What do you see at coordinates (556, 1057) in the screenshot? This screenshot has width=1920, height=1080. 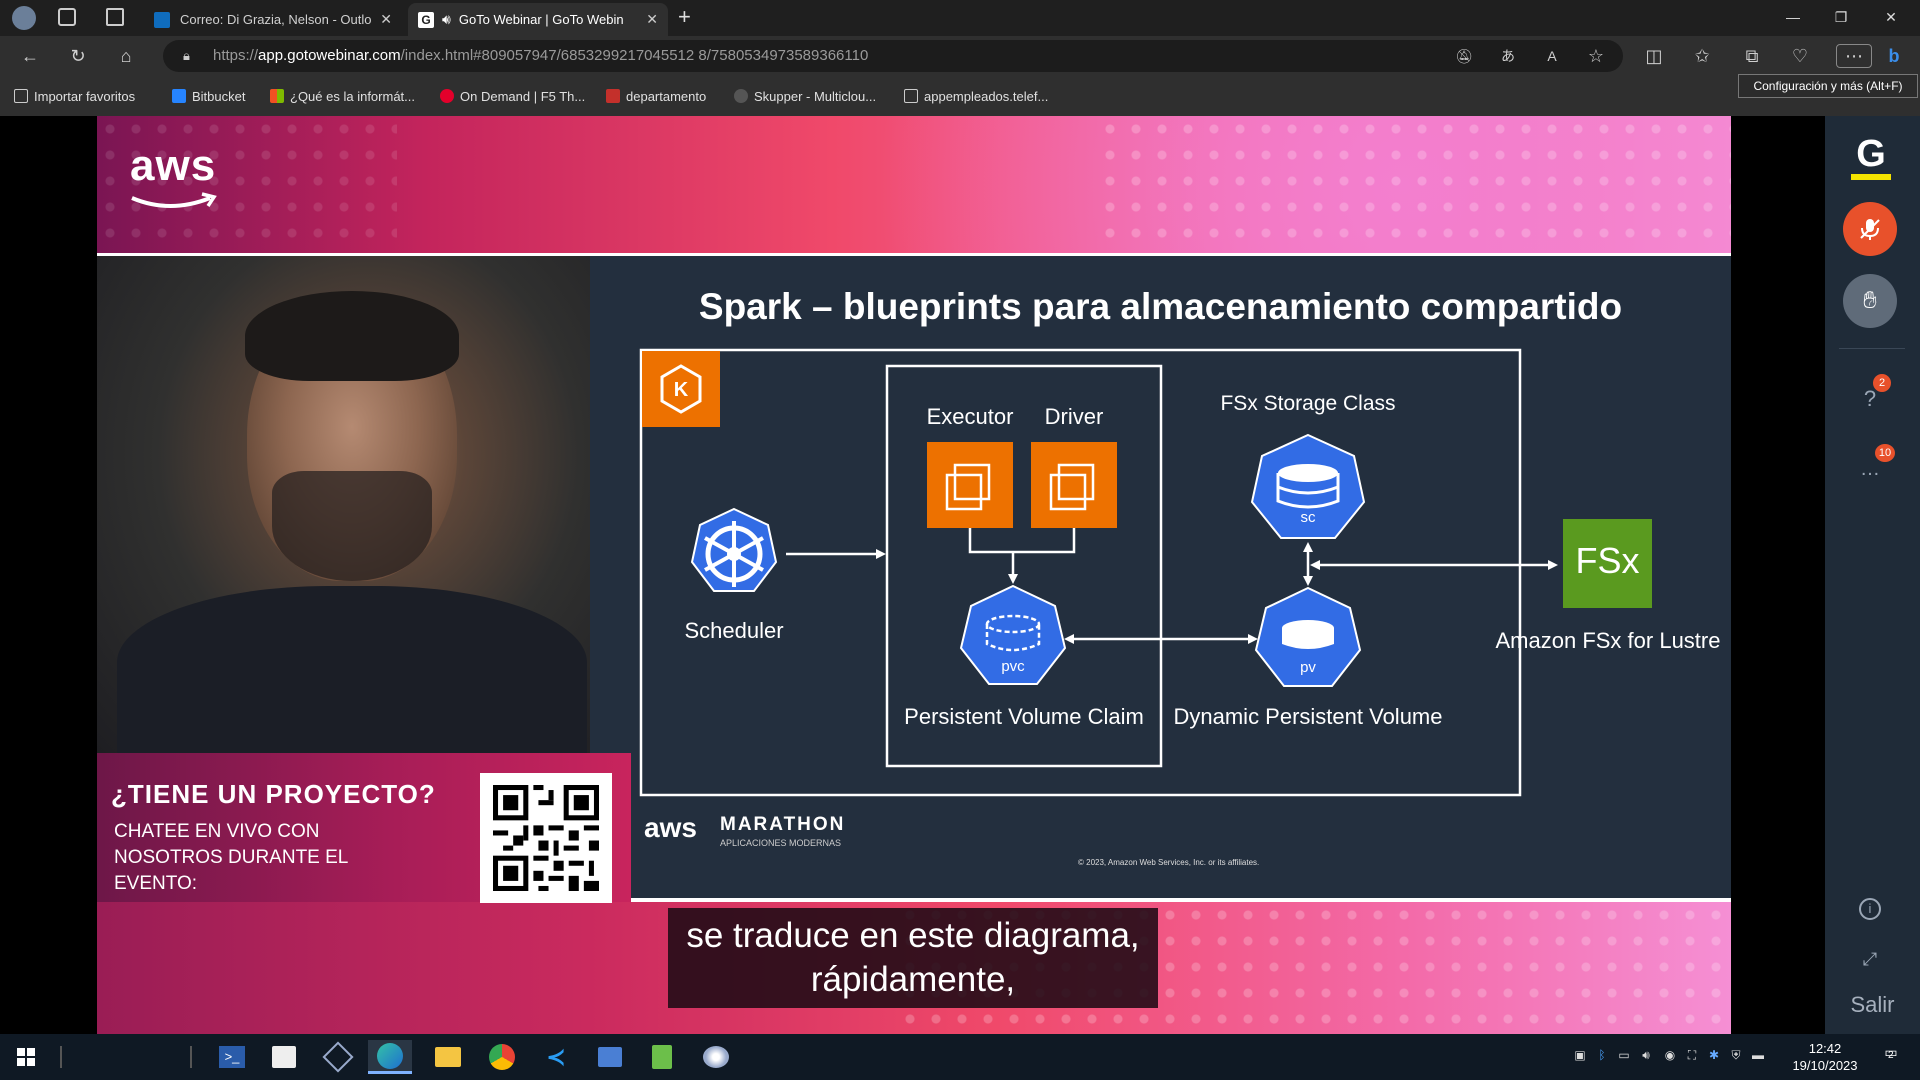 I see `vscode-icon: ≺` at bounding box center [556, 1057].